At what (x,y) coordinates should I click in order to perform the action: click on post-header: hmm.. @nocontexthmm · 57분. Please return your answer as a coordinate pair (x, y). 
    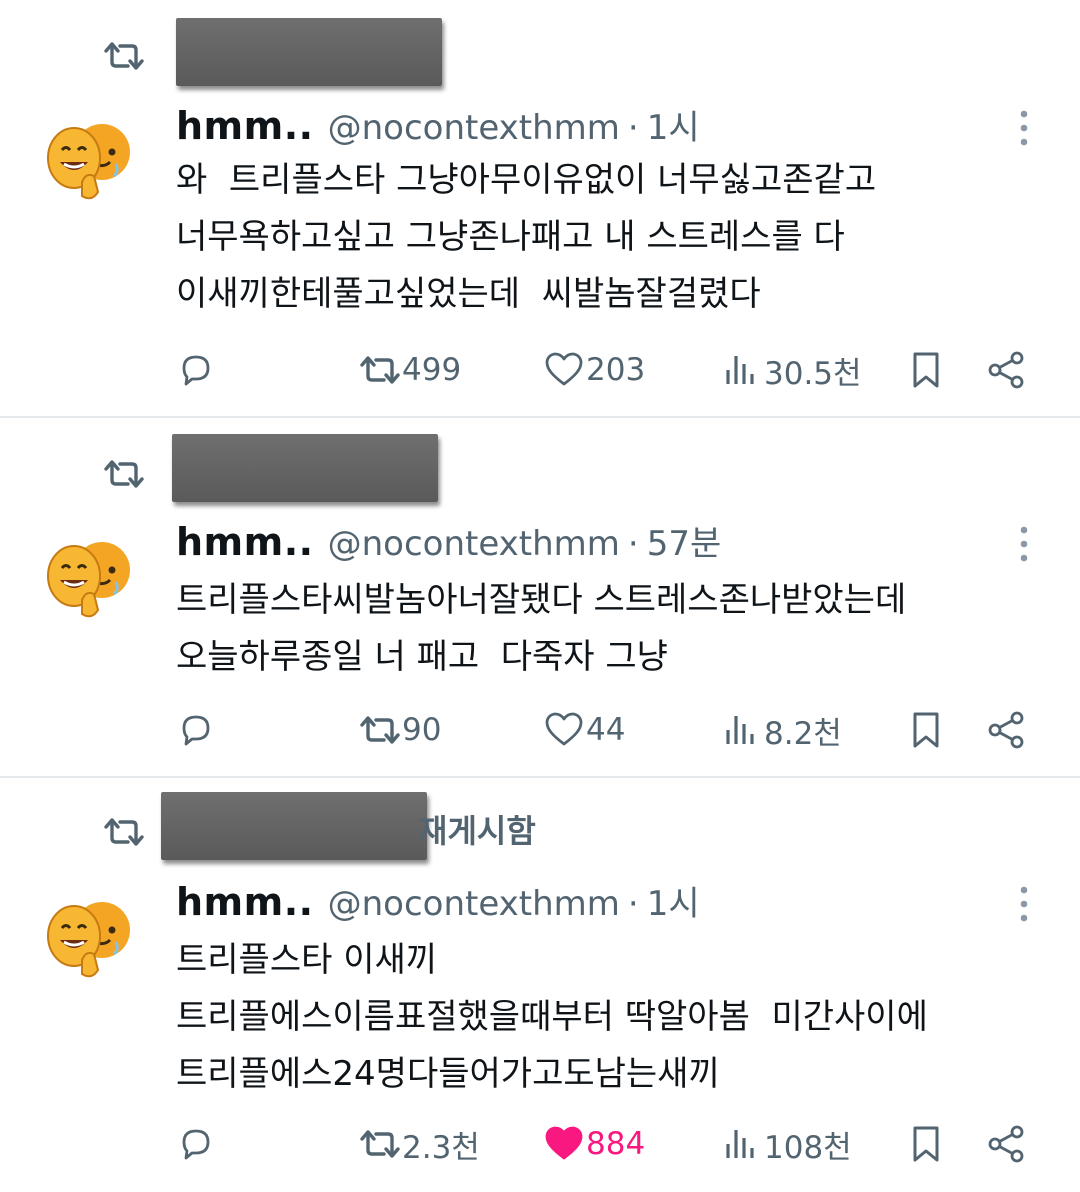
    Looking at the image, I should click on (448, 540).